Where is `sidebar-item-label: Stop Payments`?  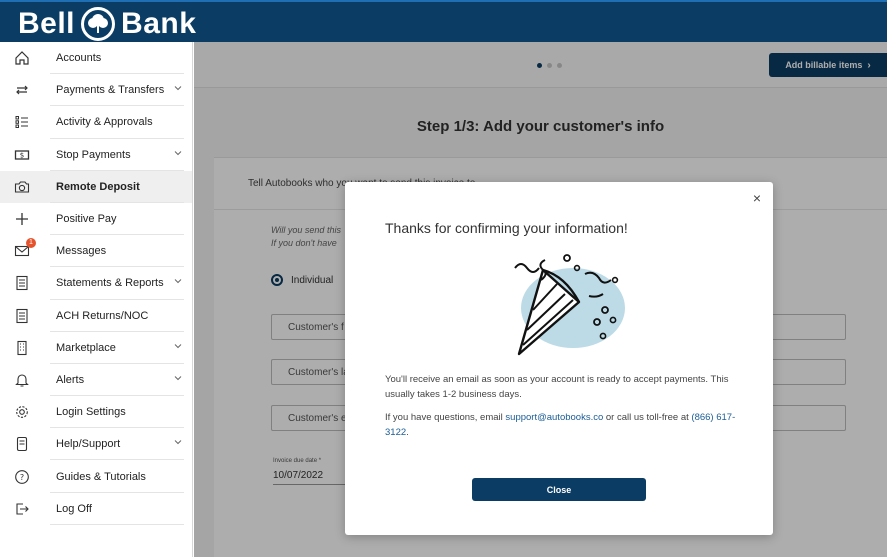
sidebar-item-label: Stop Payments is located at coordinates (93, 154).